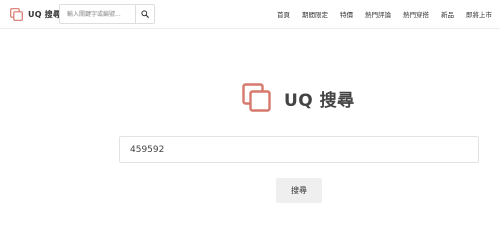 The height and width of the screenshot is (245, 500). I want to click on header-search-button, so click(144, 14).